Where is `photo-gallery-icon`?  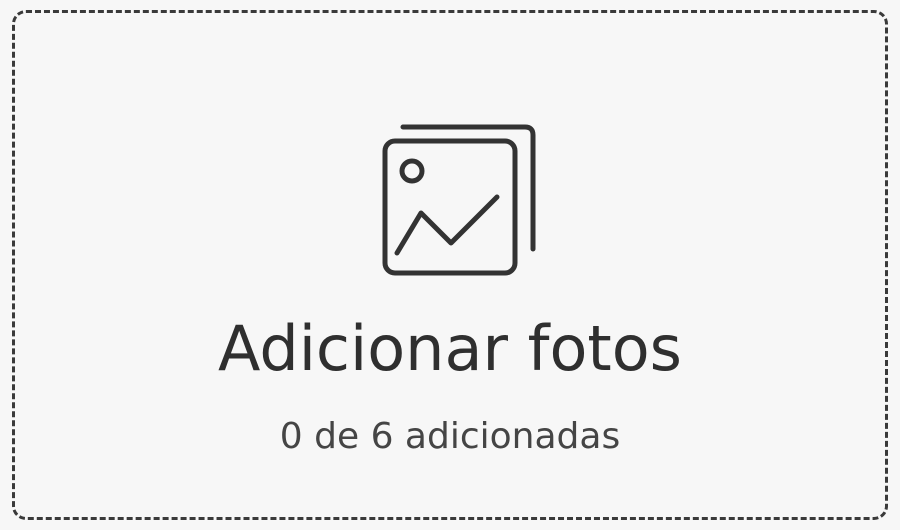 photo-gallery-icon is located at coordinates (459, 200).